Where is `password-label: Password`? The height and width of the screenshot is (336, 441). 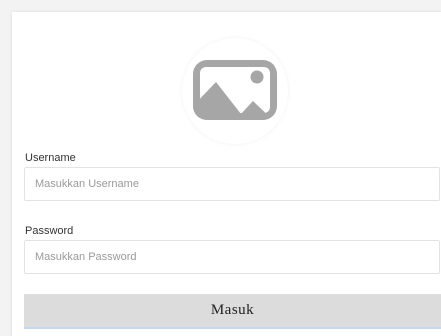 password-label: Password is located at coordinates (49, 231).